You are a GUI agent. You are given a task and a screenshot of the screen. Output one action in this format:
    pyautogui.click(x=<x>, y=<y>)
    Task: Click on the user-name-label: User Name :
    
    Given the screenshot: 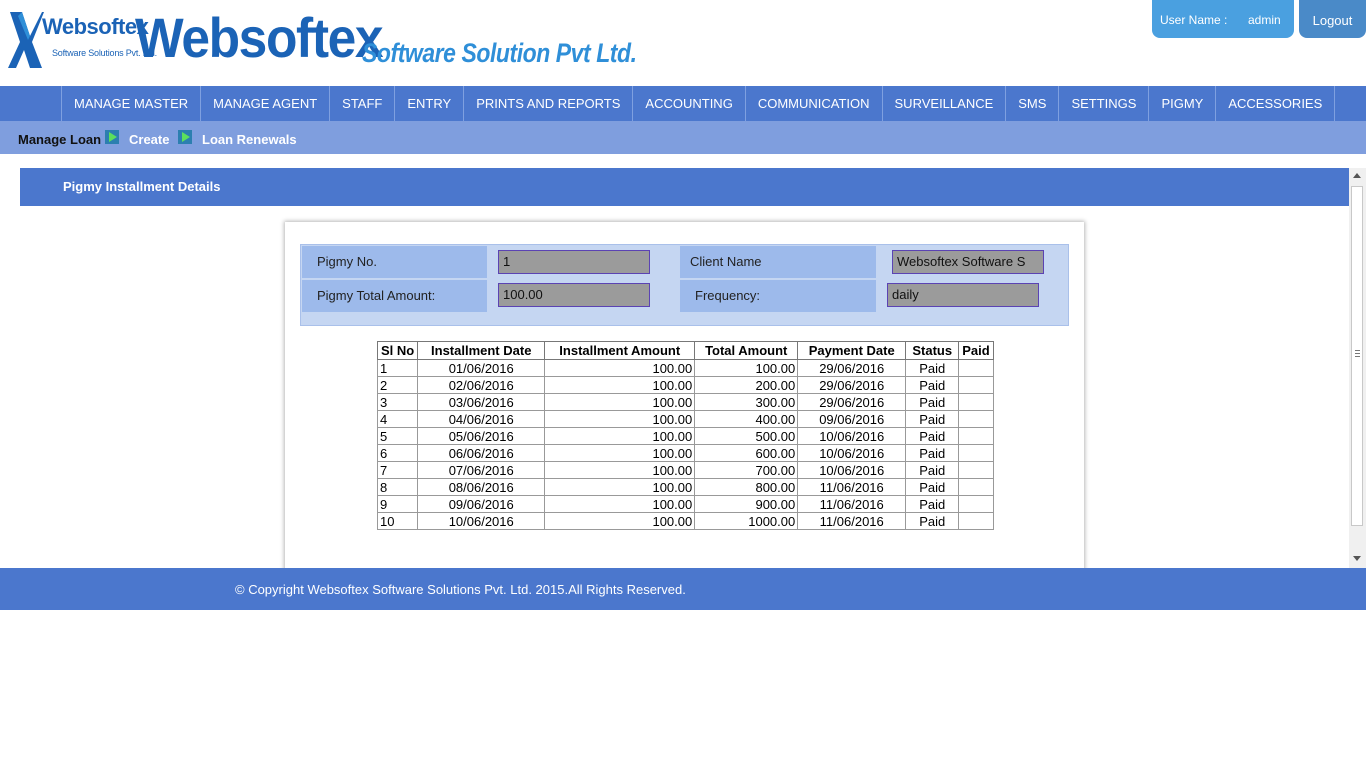 What is the action you would take?
    pyautogui.click(x=1194, y=20)
    